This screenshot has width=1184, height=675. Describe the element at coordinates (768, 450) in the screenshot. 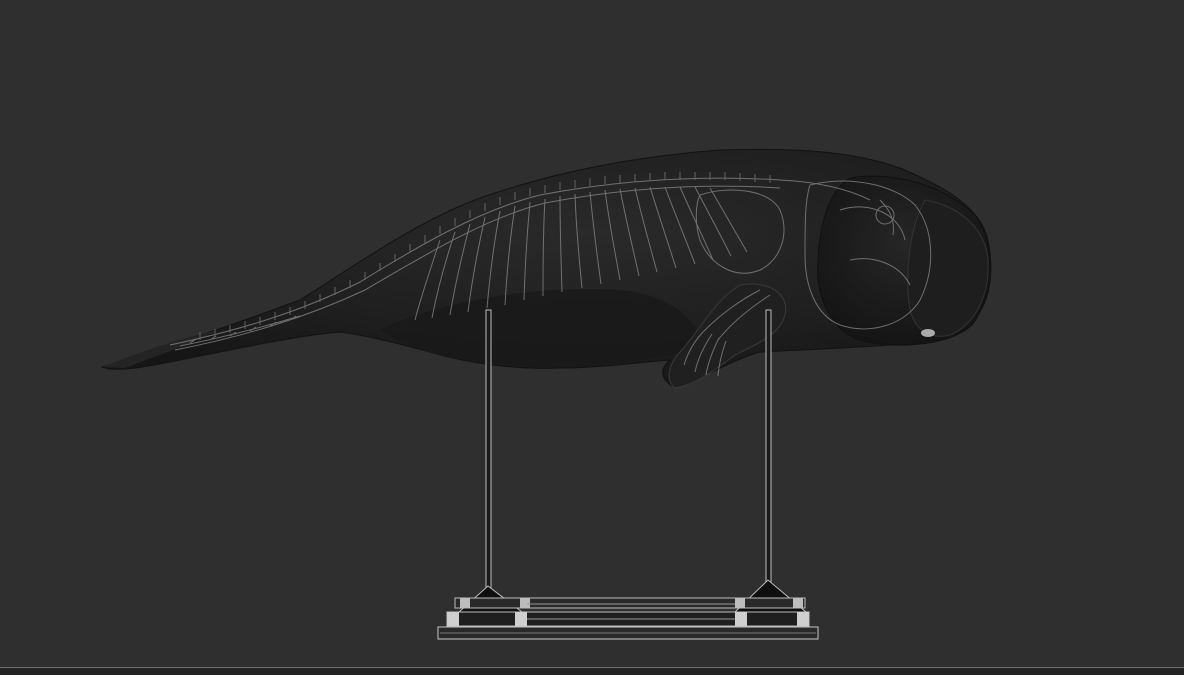

I see `stand-rod-right` at that location.